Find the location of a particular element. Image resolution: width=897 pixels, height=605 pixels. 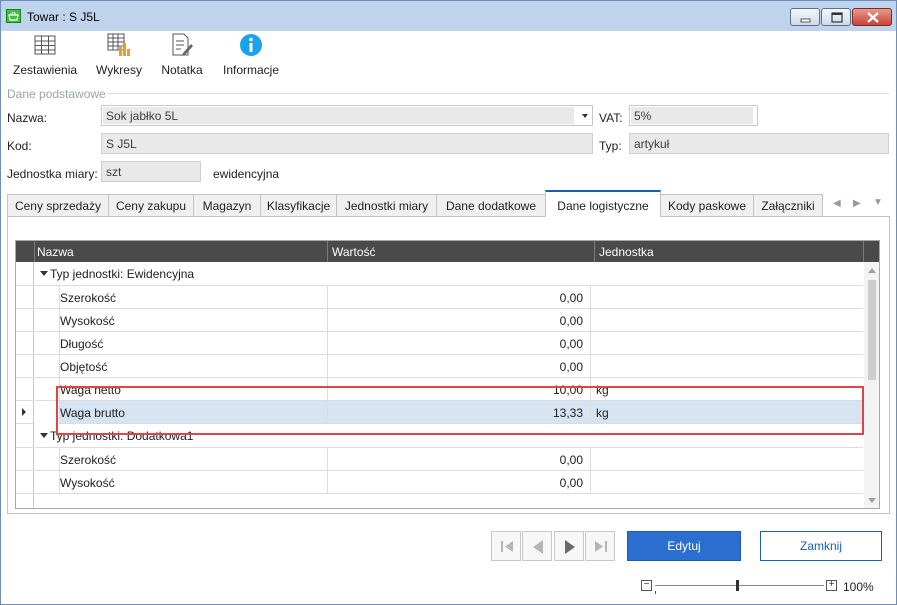

tab-scroll-left-icon: ◀ is located at coordinates (837, 203).